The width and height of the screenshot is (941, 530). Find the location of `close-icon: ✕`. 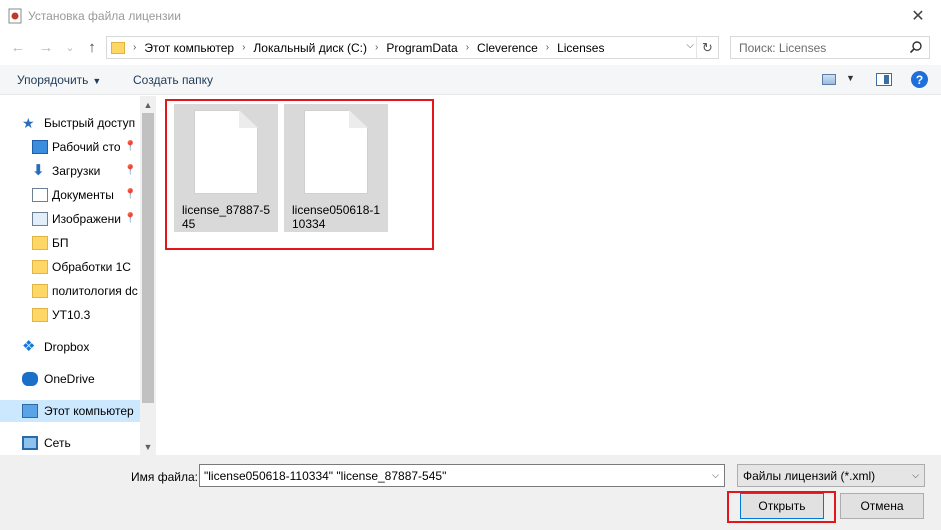

close-icon: ✕ is located at coordinates (918, 16).